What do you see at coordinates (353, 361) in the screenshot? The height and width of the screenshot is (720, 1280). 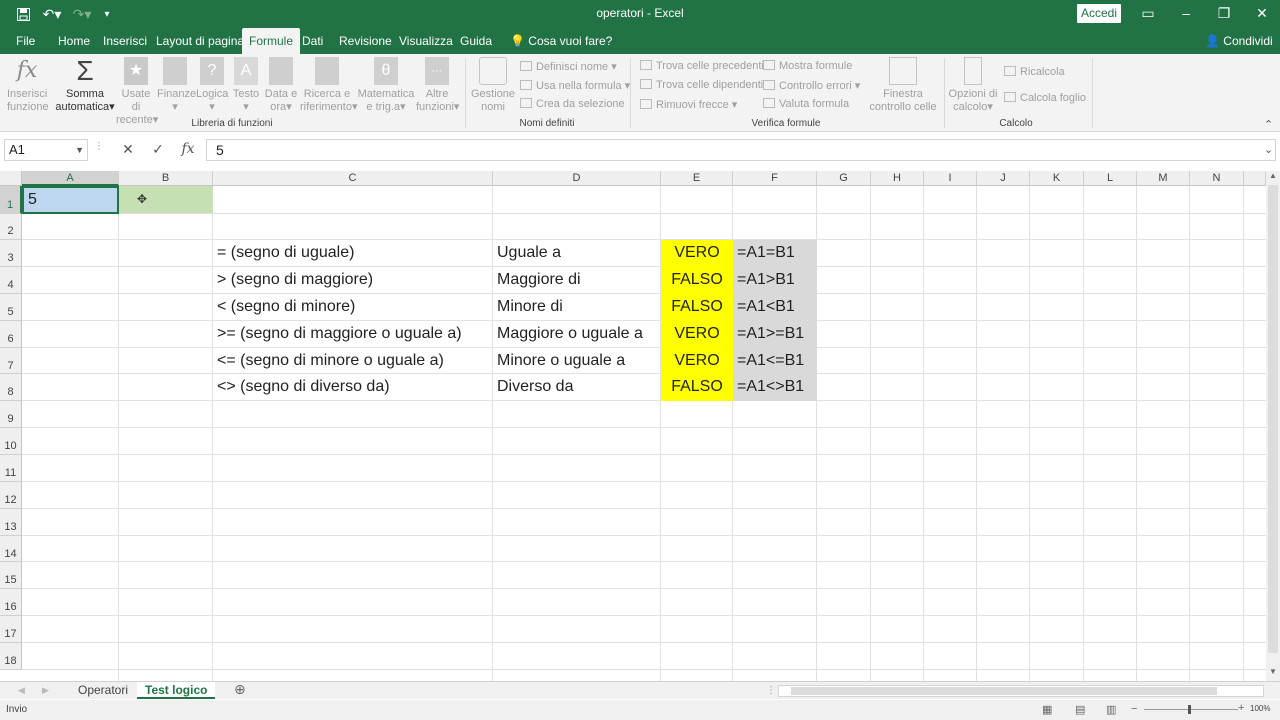 I see `cell-c7: <= (segno di minore o uguale a)` at bounding box center [353, 361].